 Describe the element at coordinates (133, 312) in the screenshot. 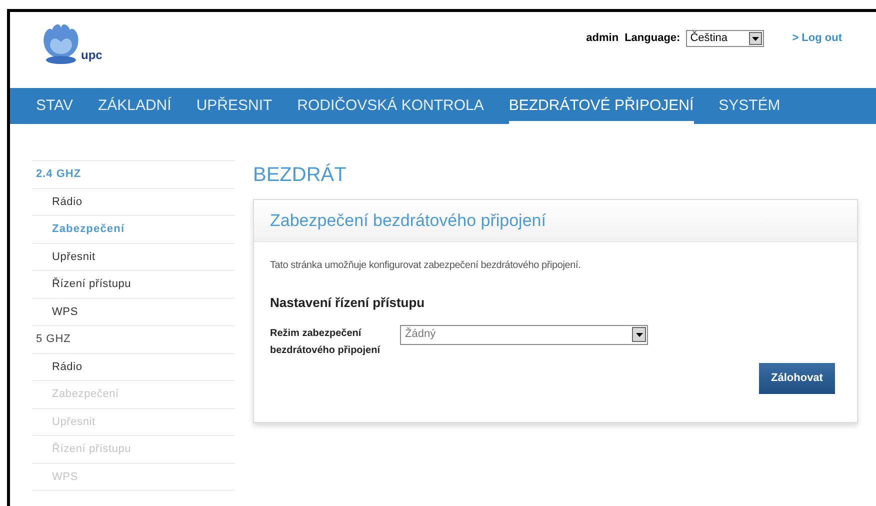

I see `sidebar-item: WPS` at that location.